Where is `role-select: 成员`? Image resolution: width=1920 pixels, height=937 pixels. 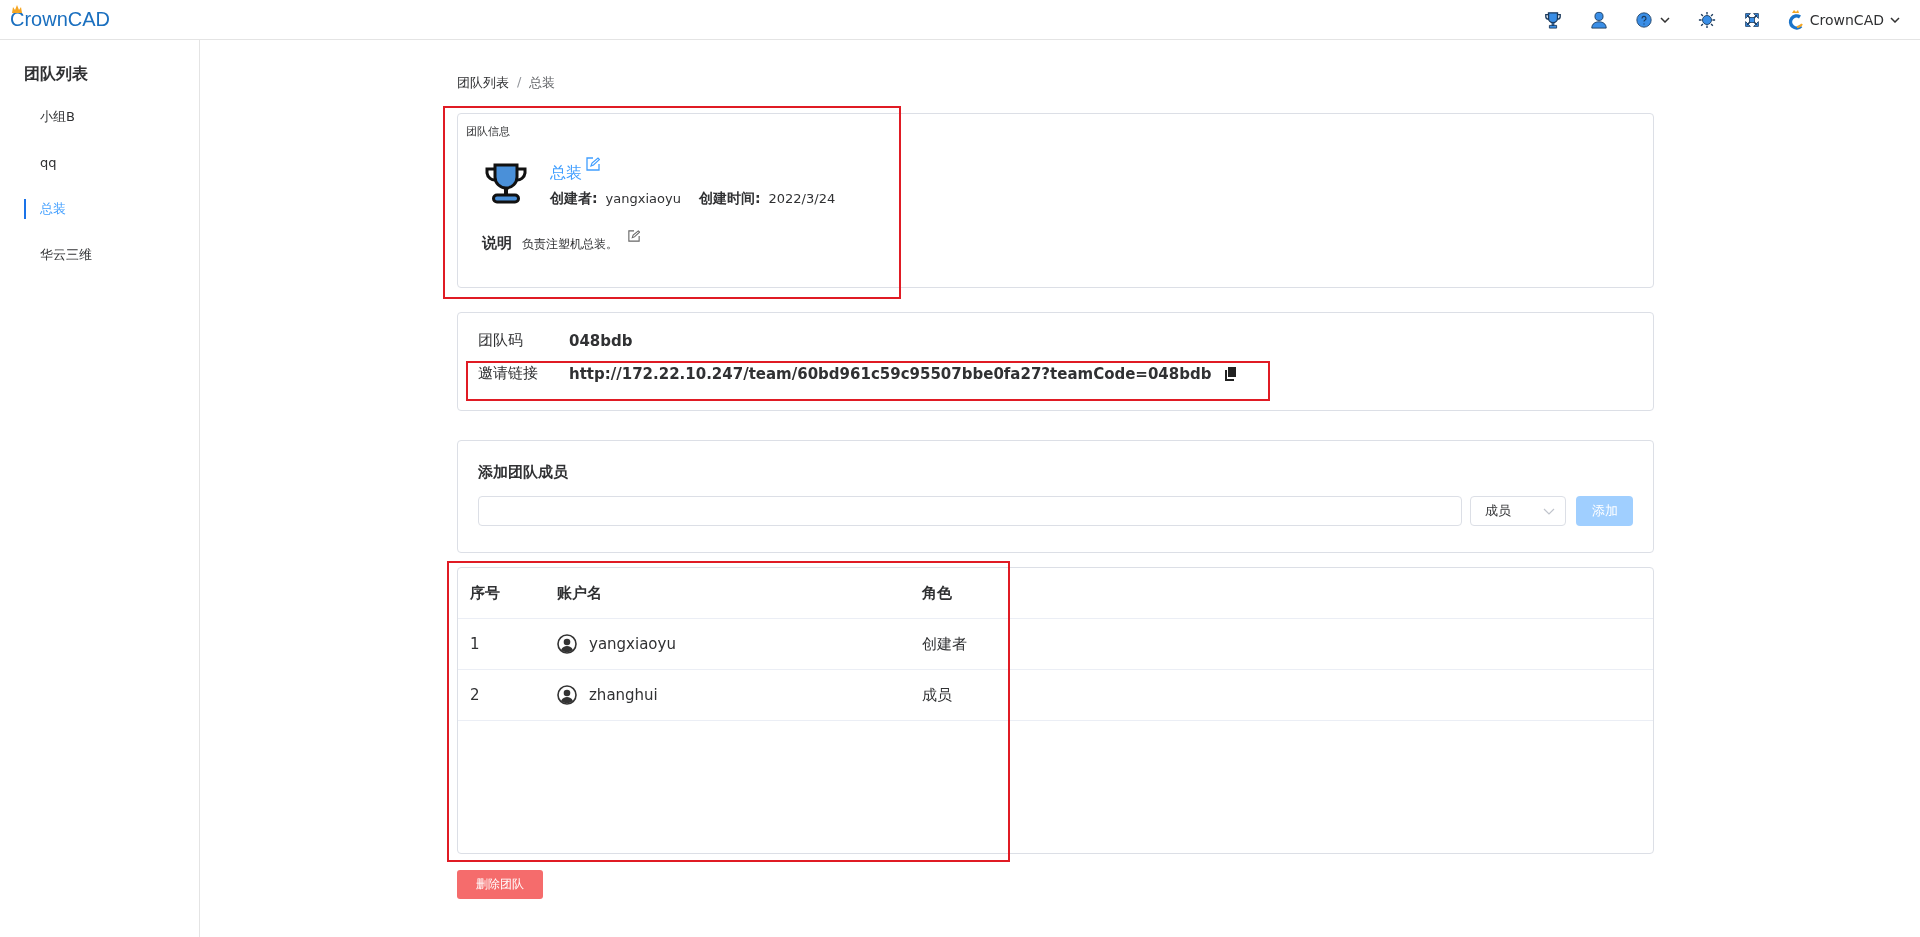 role-select: 成员 is located at coordinates (1518, 511).